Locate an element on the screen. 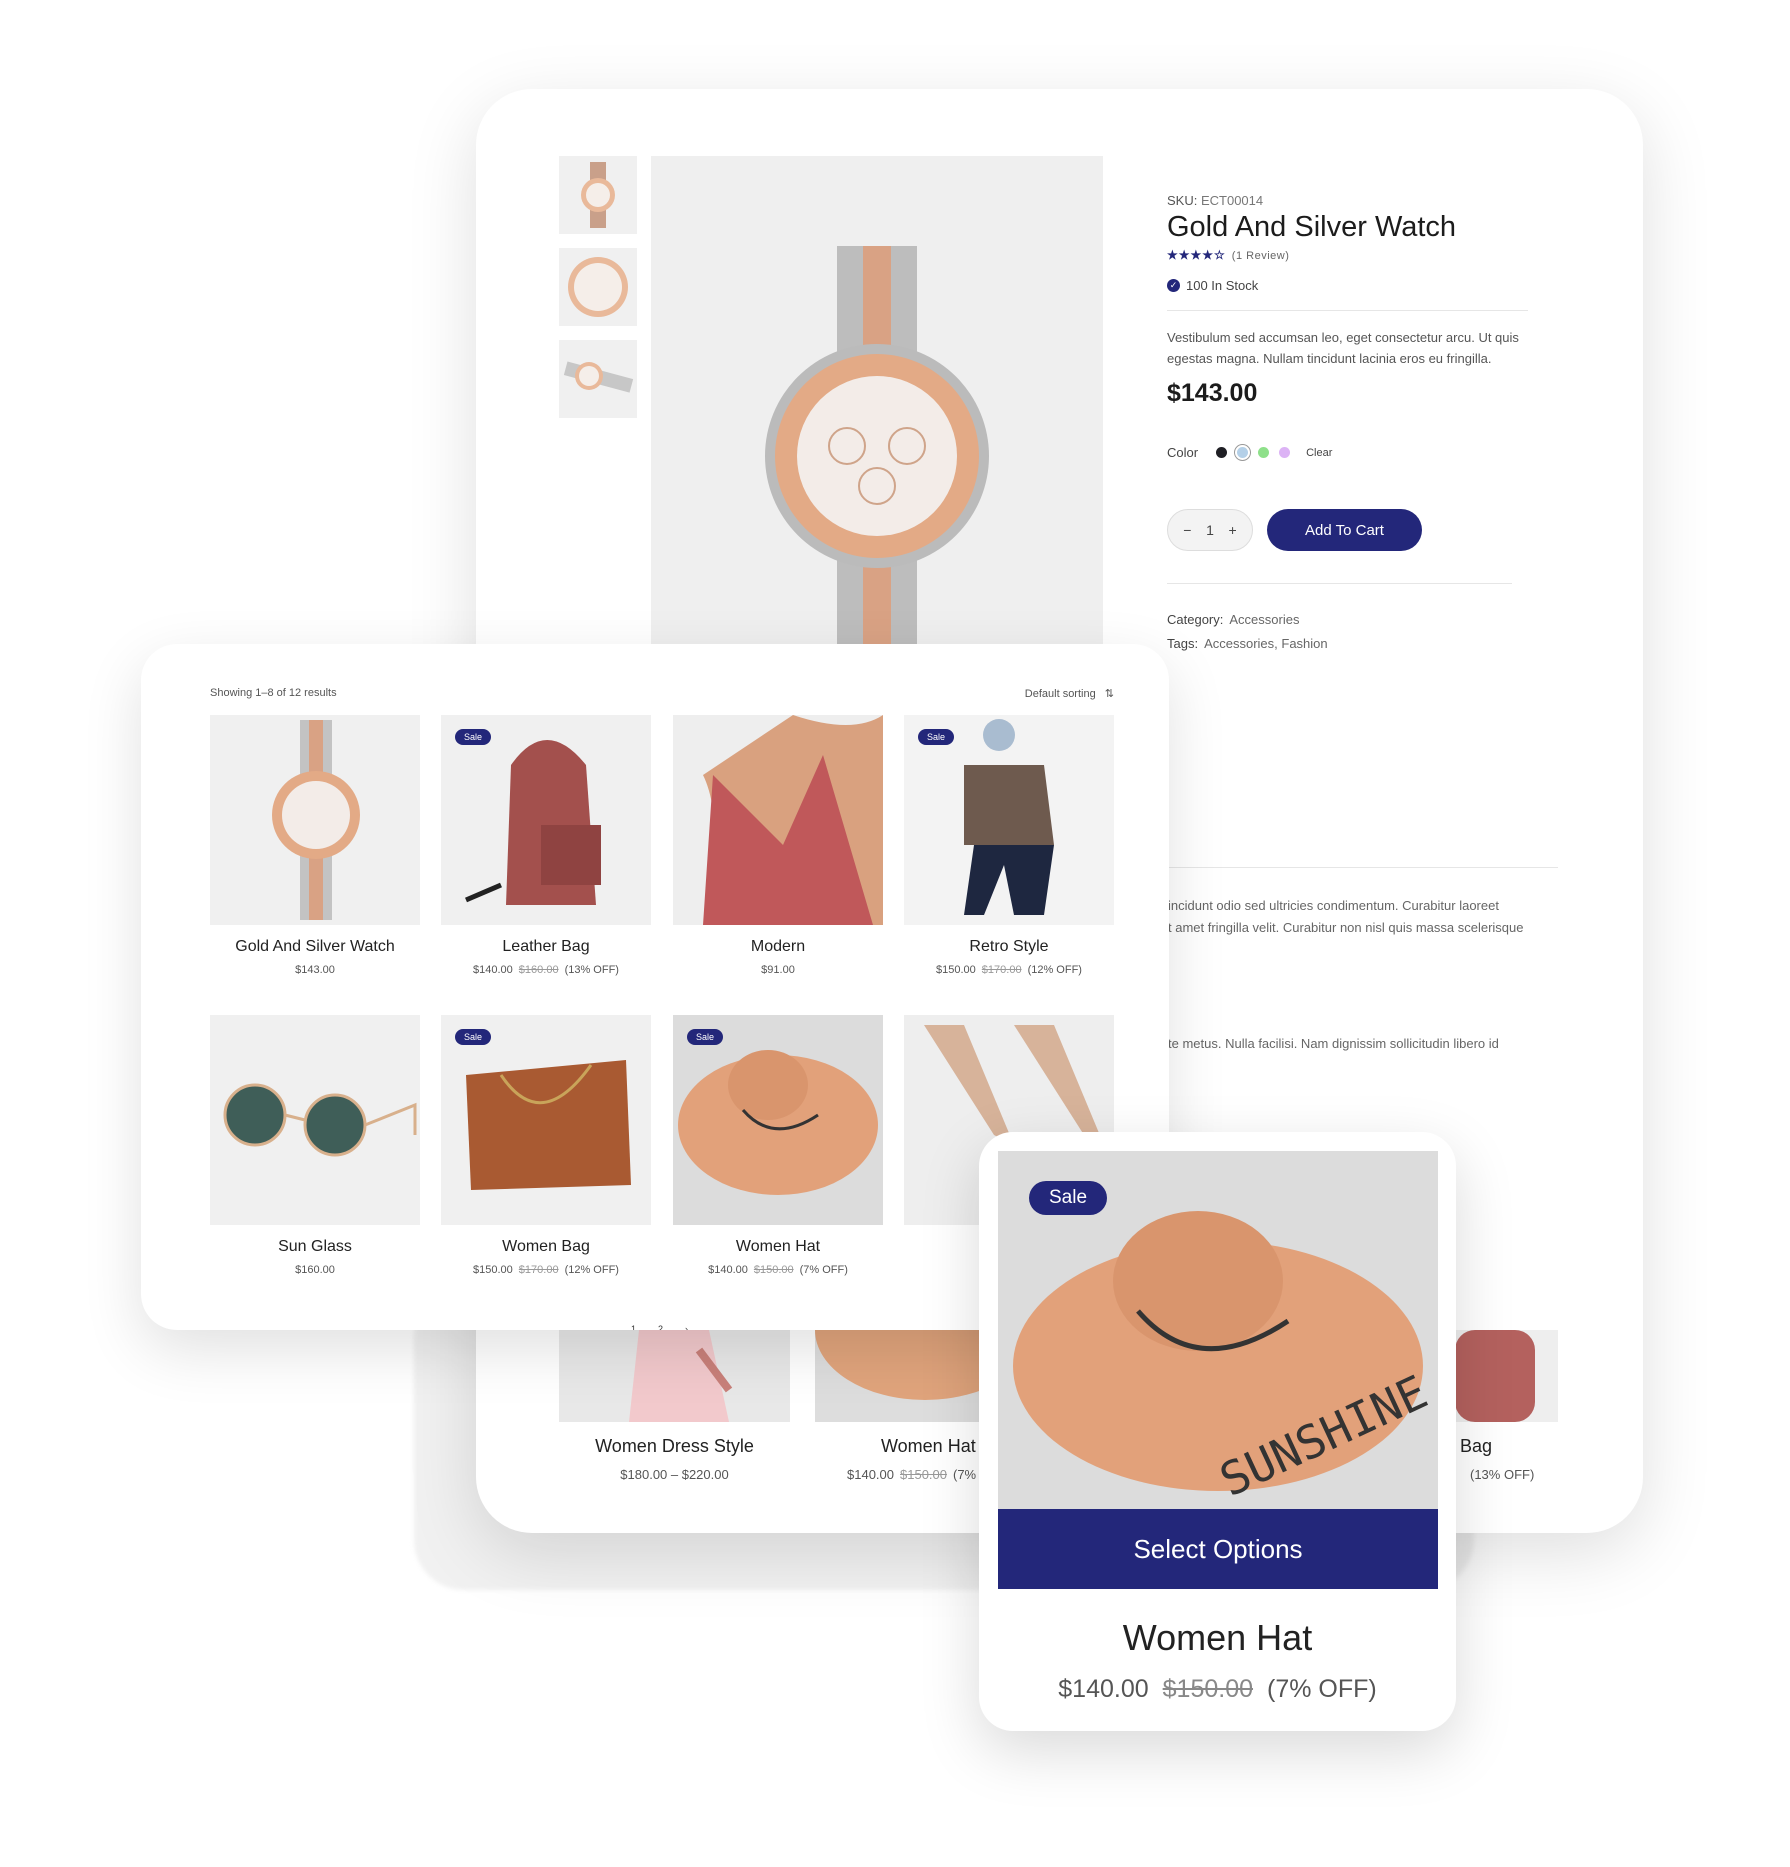  related-product: Bag (13% OFF) is located at coordinates (1506, 1406).